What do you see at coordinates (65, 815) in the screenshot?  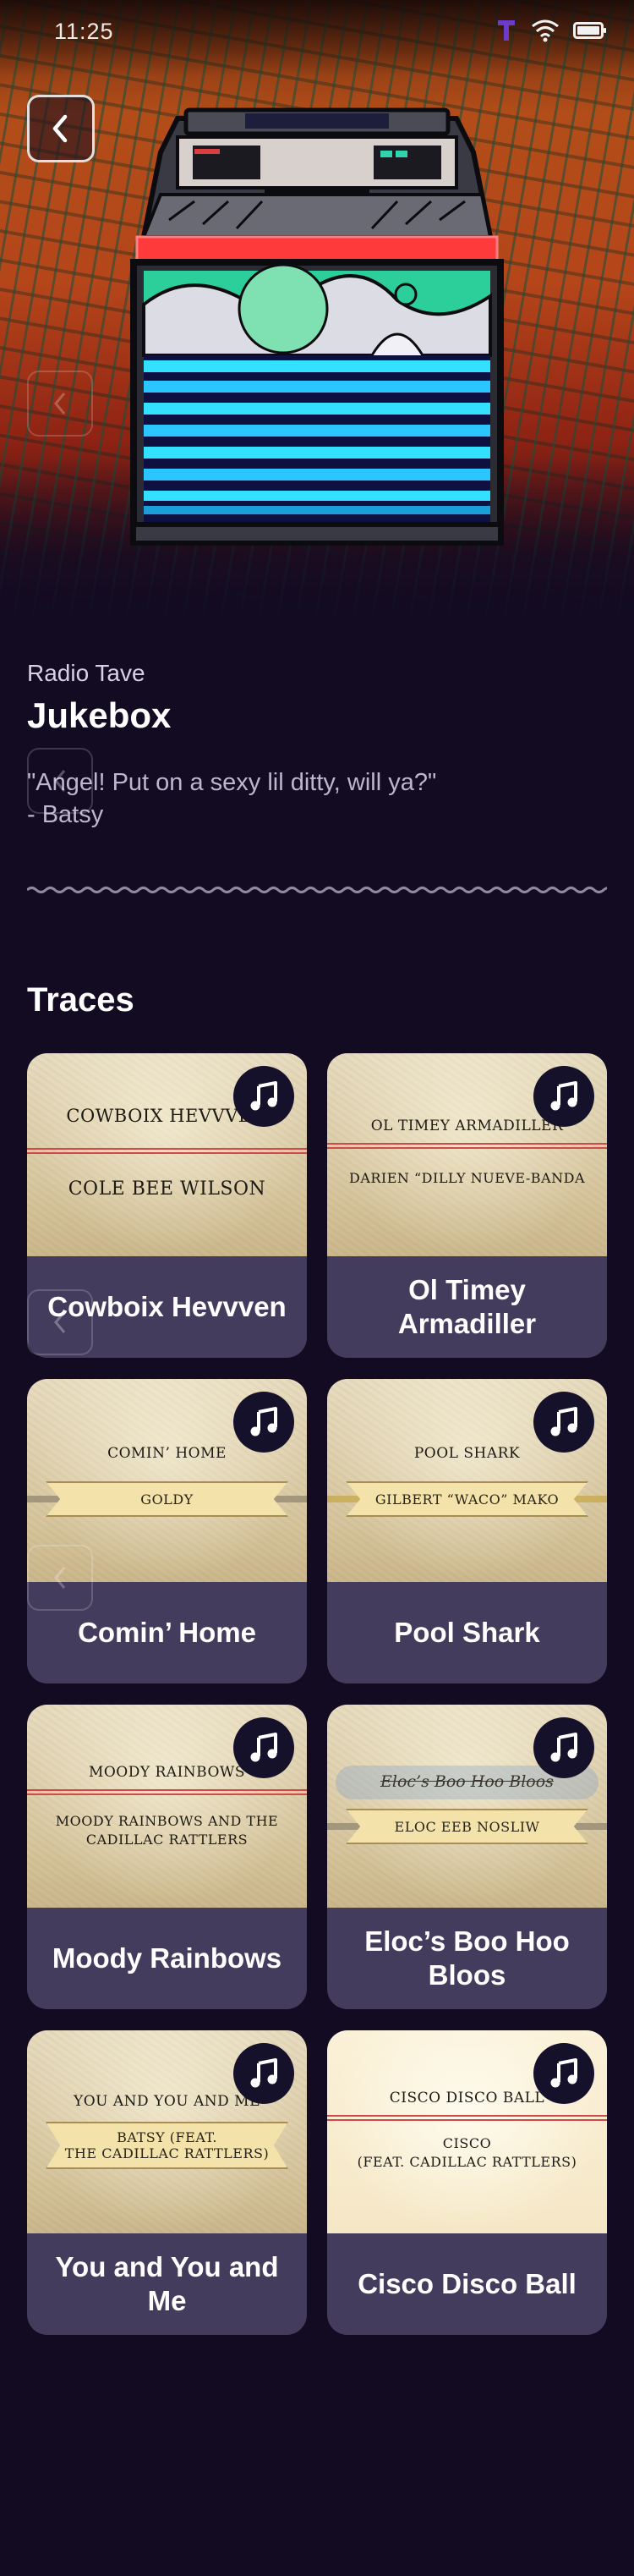 I see `quote-author: - Batsy` at bounding box center [65, 815].